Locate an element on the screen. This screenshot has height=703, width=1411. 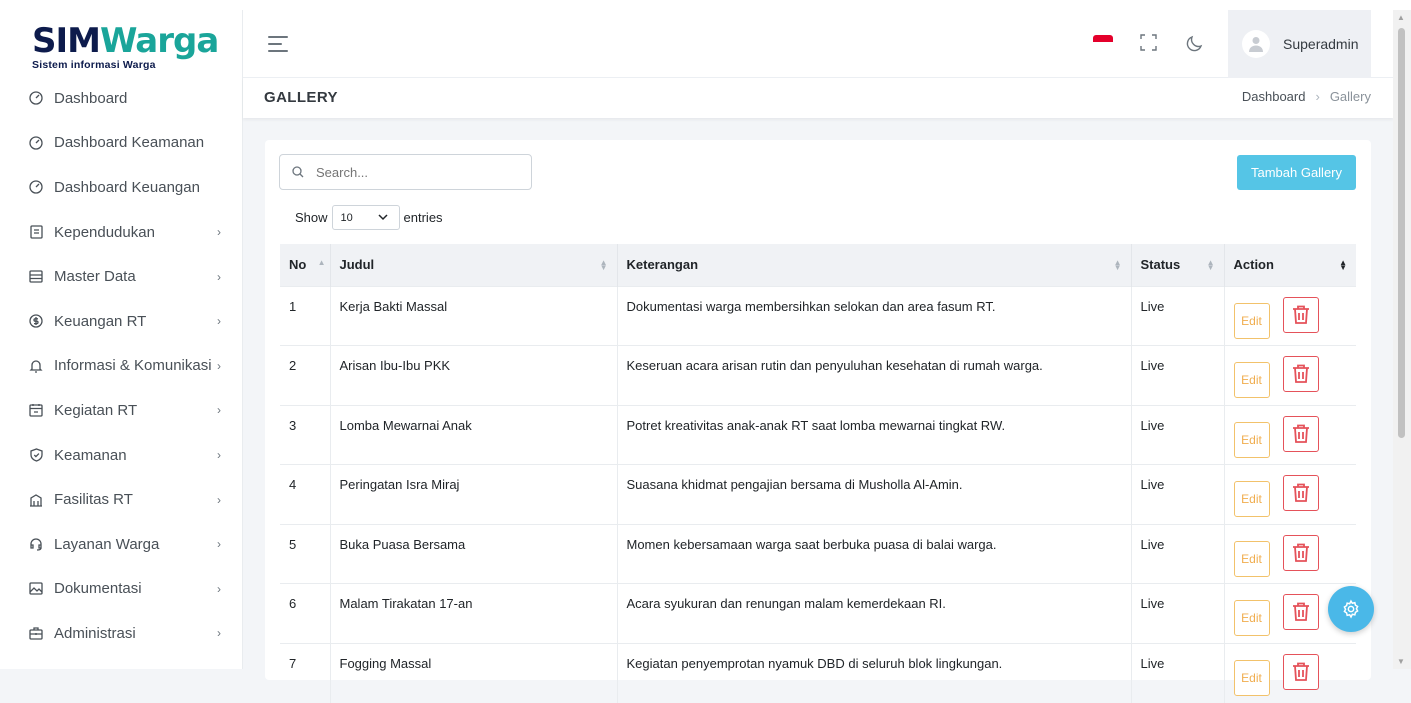
fullscreen-icon is located at coordinates (1148, 42).